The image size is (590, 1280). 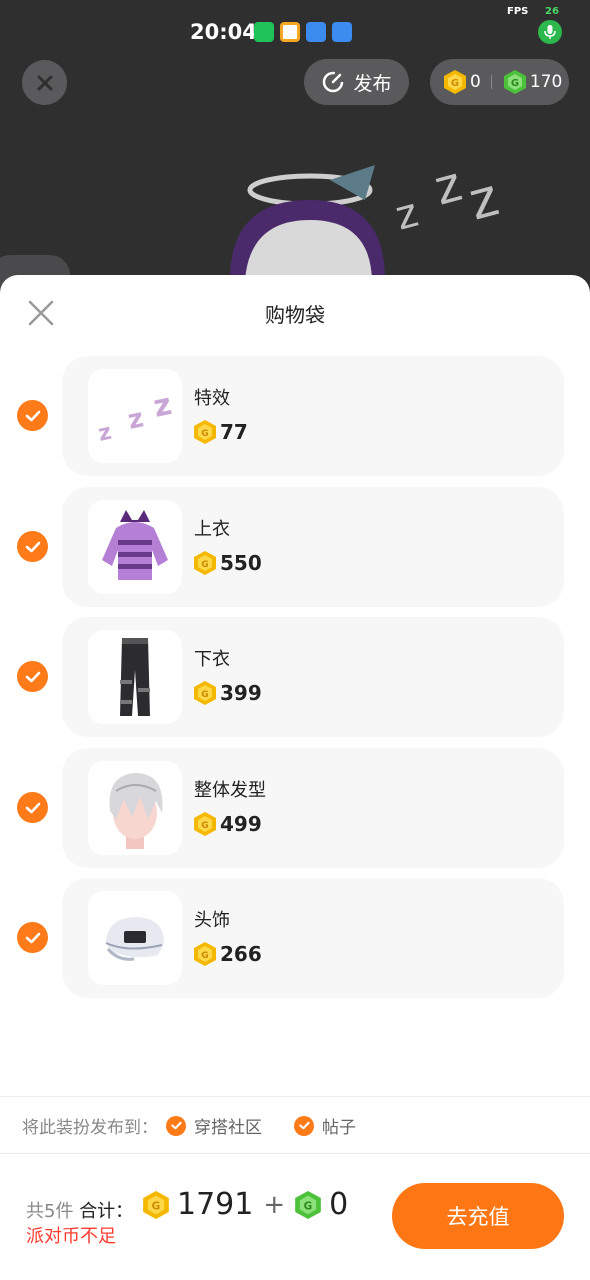 I want to click on item-price: G 399, so click(x=228, y=693).